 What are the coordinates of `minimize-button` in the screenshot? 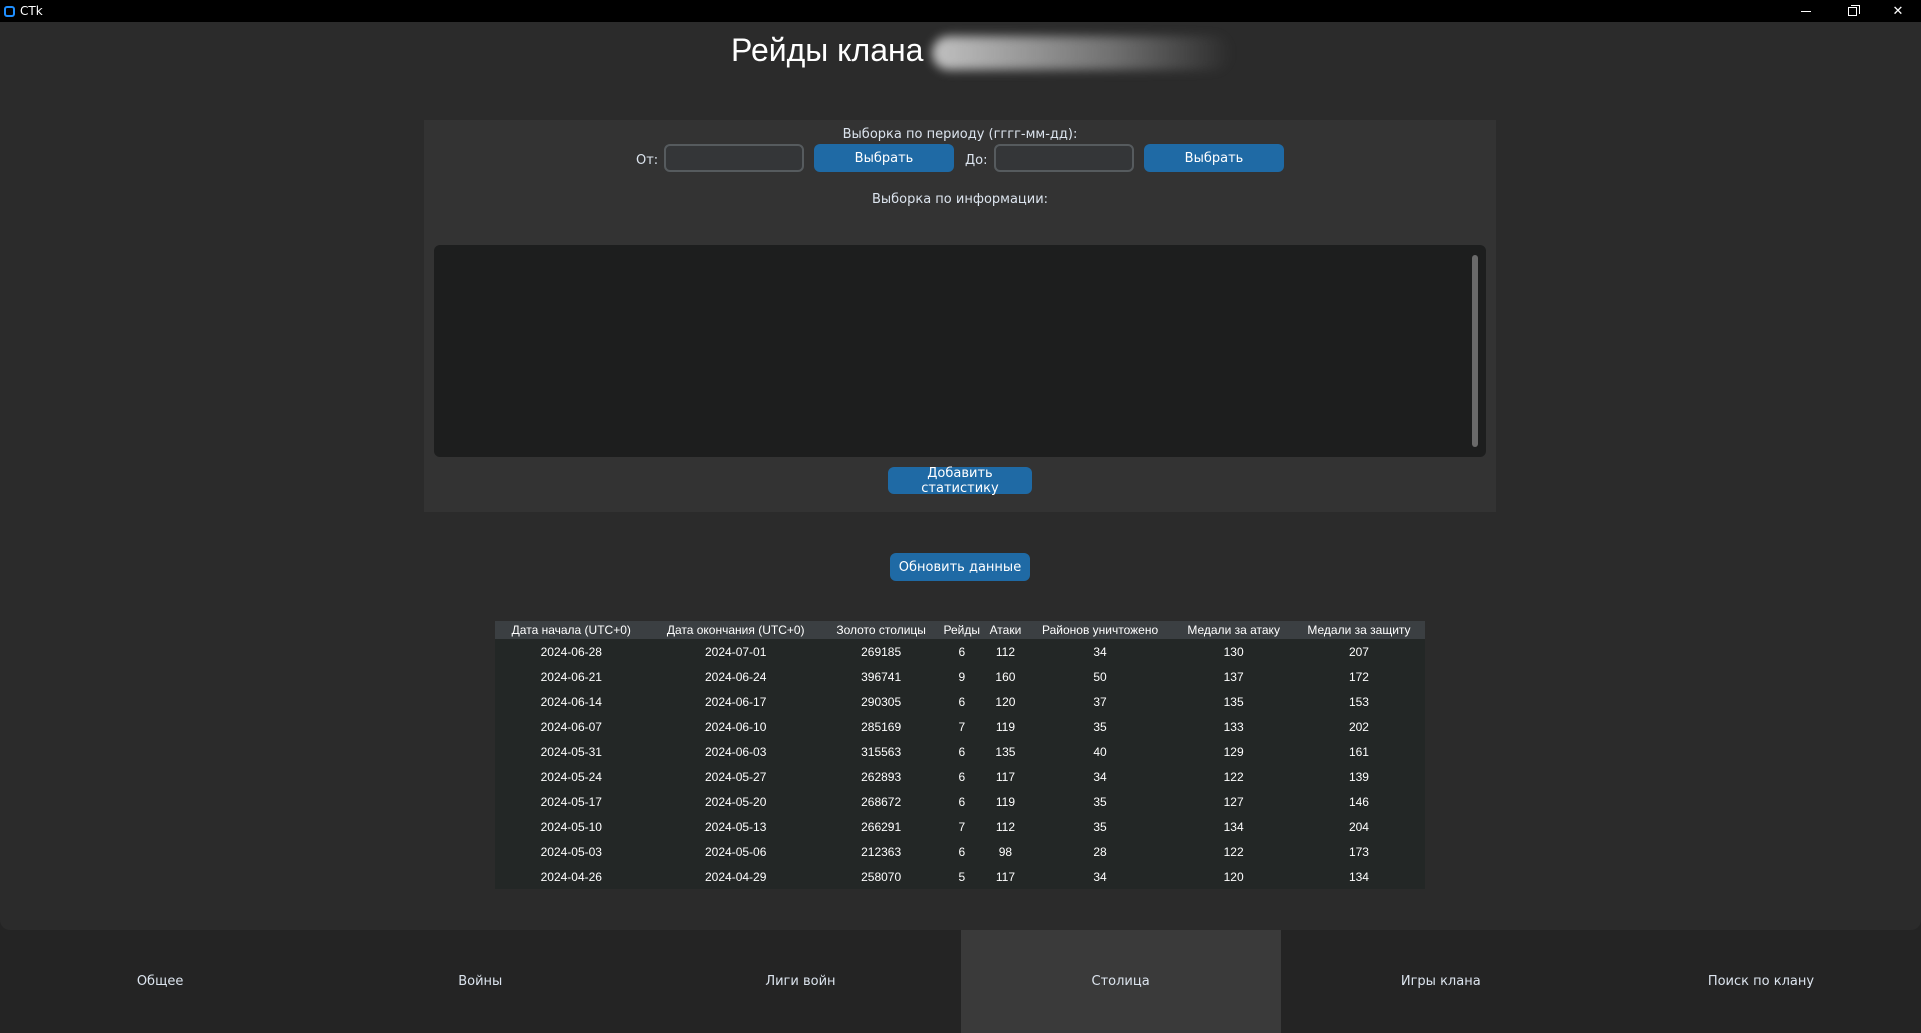 It's located at (1806, 11).